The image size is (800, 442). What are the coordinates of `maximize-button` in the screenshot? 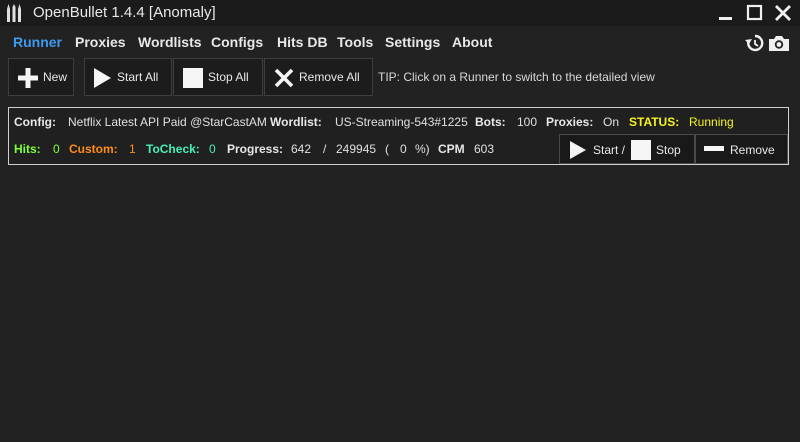 It's located at (755, 13).